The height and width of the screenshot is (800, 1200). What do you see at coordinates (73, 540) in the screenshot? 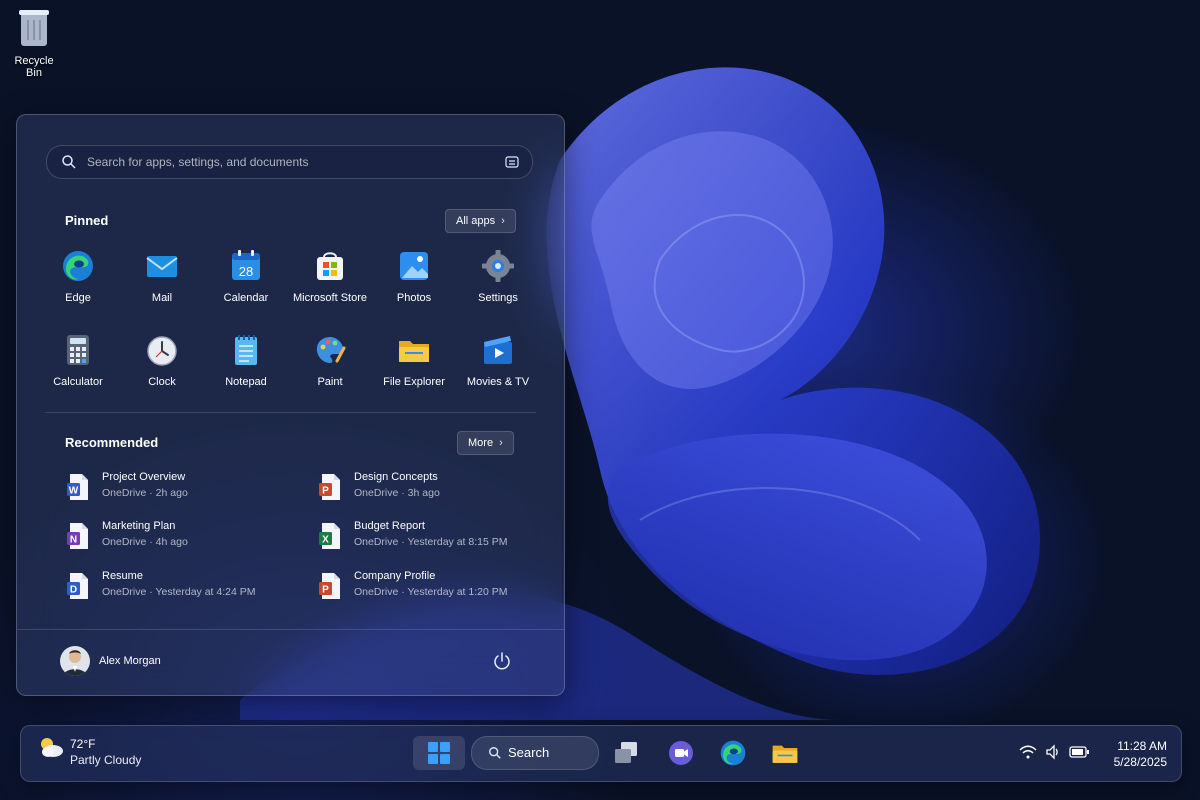
I see `file-type-letter: N` at bounding box center [73, 540].